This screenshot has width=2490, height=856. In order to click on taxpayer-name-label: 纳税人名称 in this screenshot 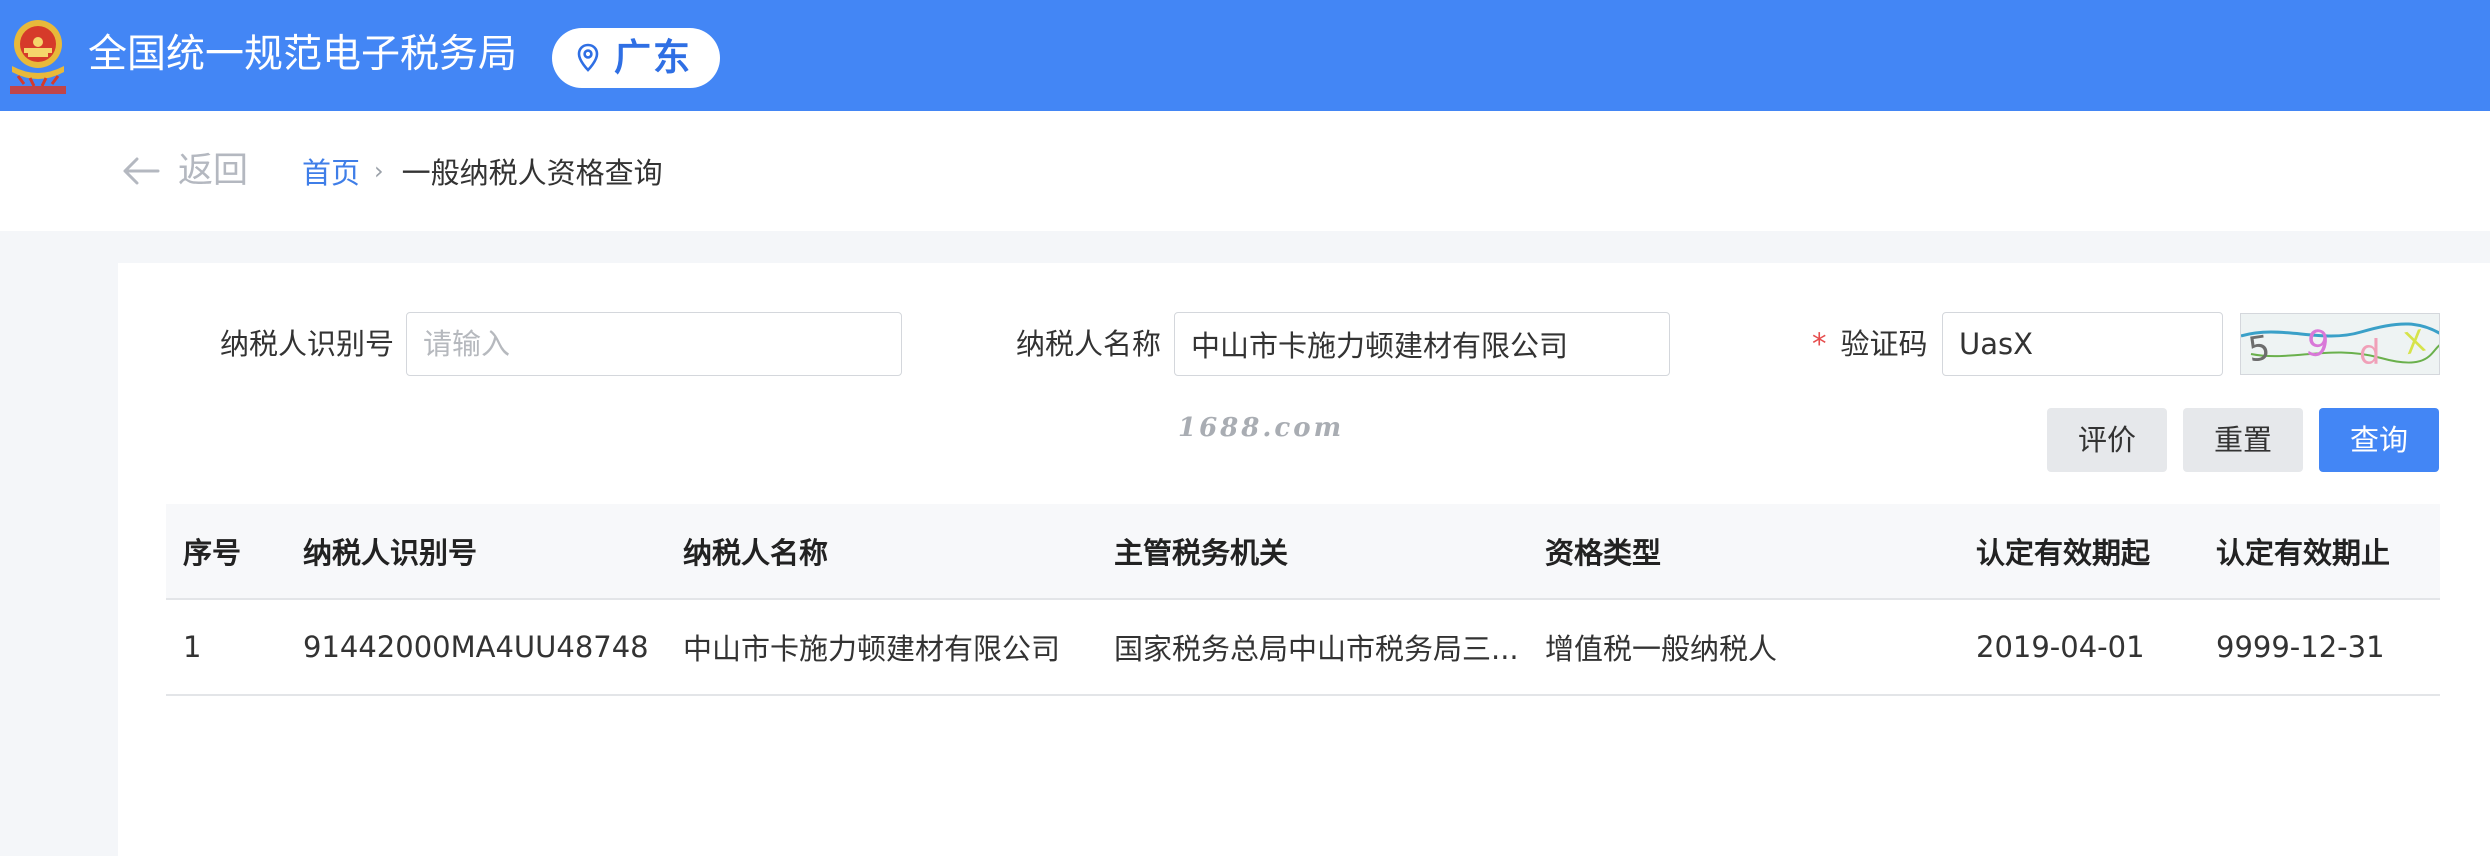, I will do `click(1089, 344)`.